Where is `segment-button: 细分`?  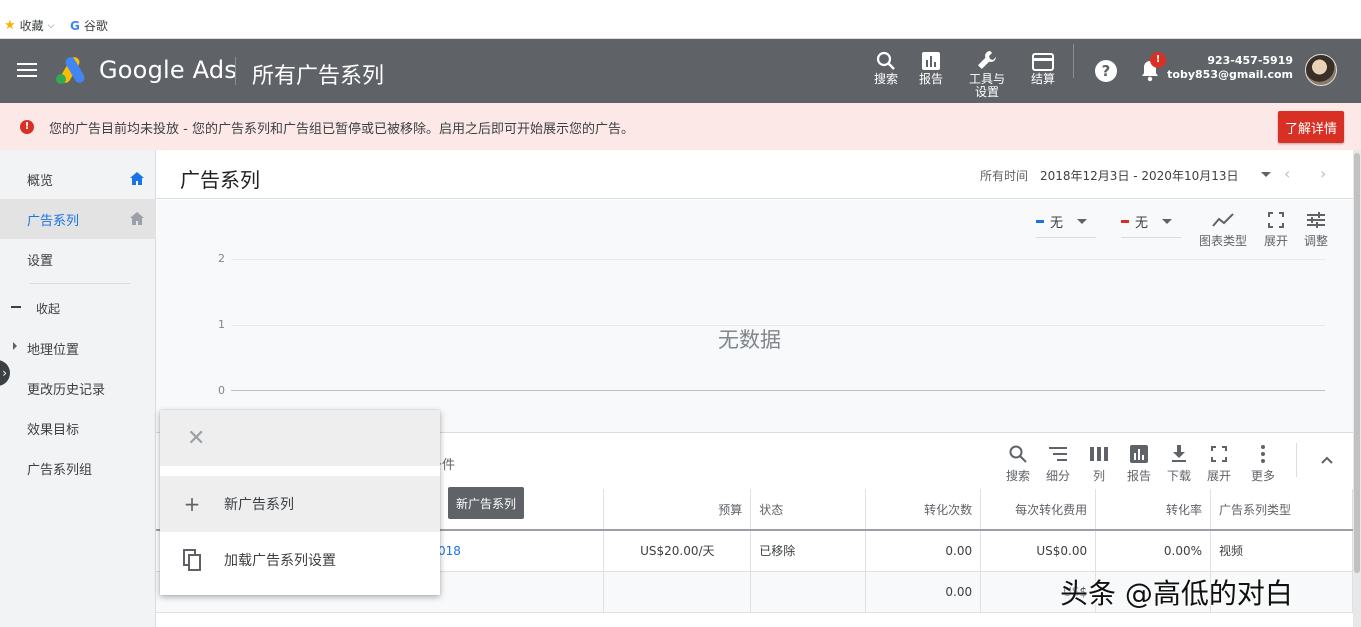
segment-button: 细分 is located at coordinates (1058, 462).